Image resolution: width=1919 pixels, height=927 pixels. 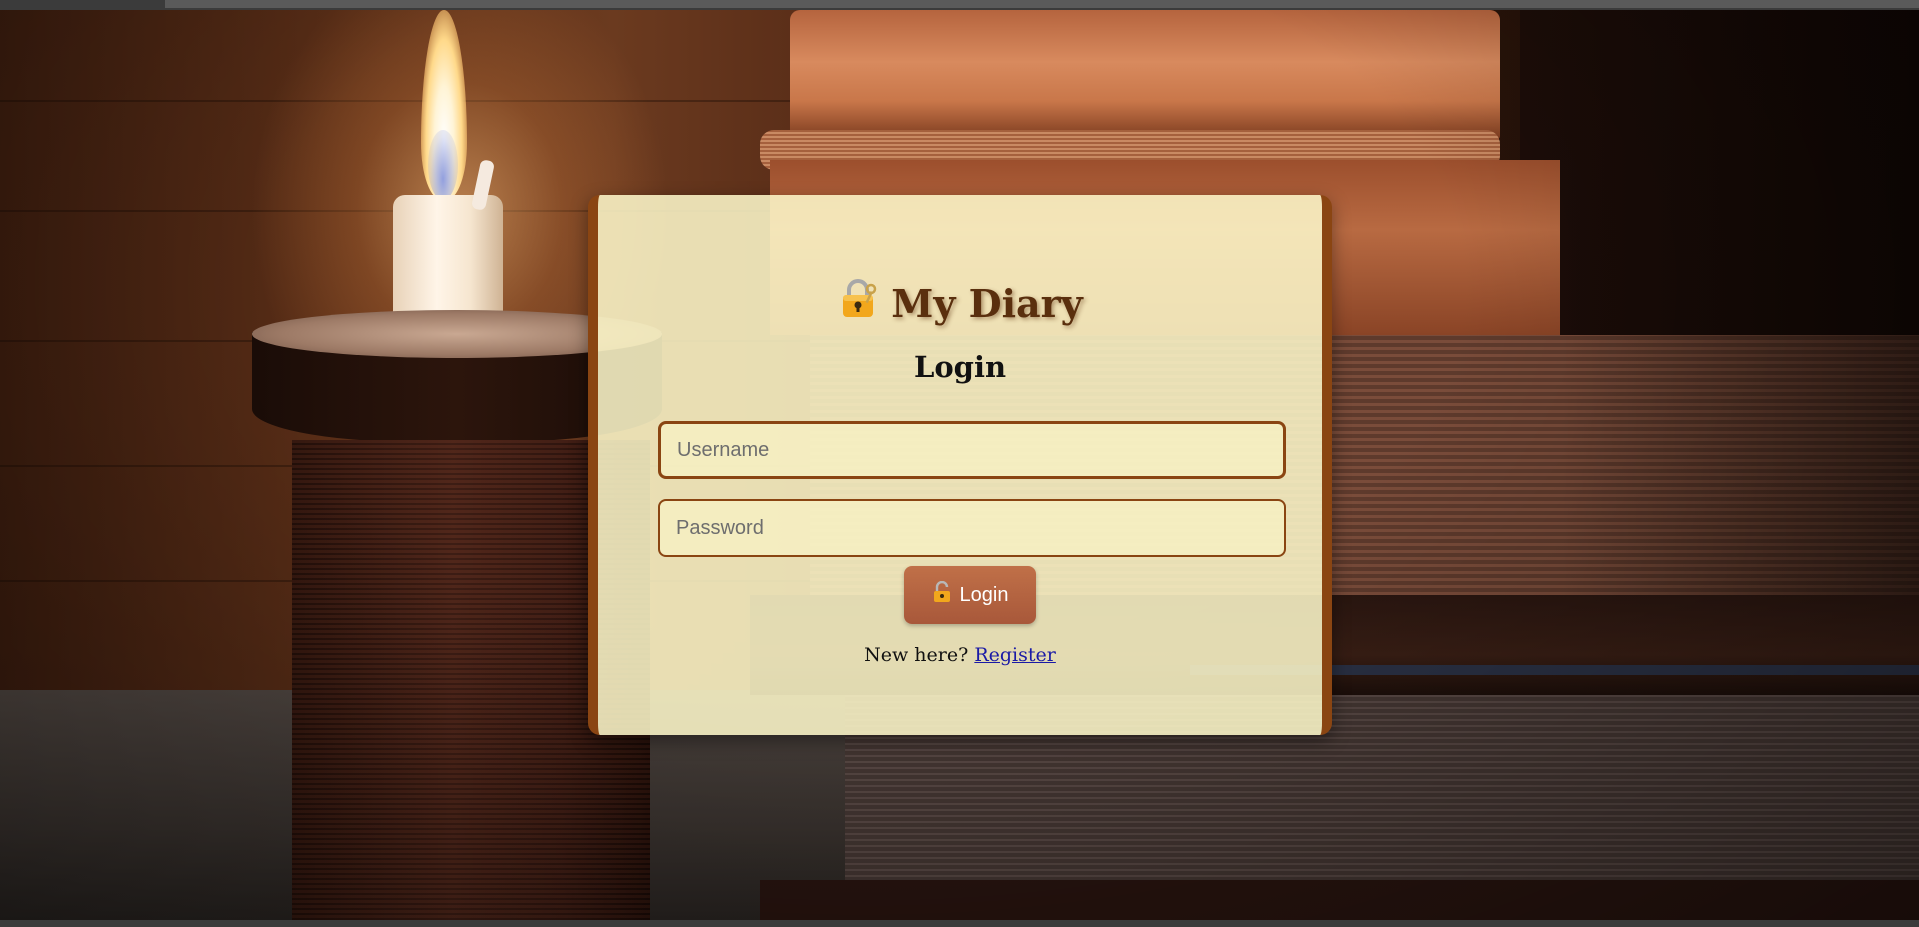 I want to click on scrollbar-thumb, so click(x=1042, y=4).